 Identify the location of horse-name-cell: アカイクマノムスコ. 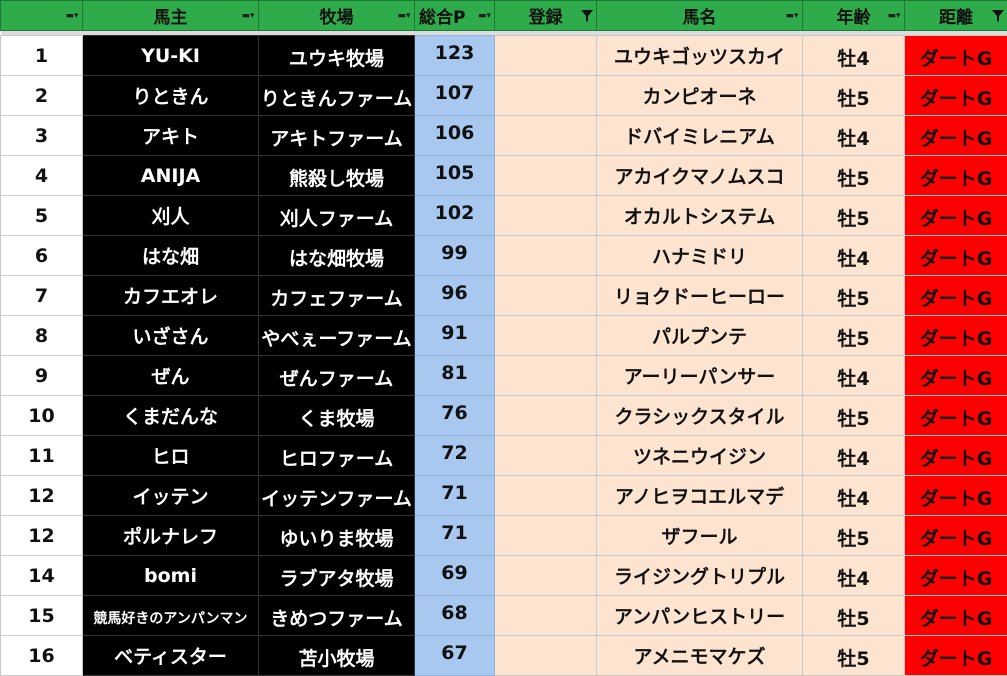
(700, 176).